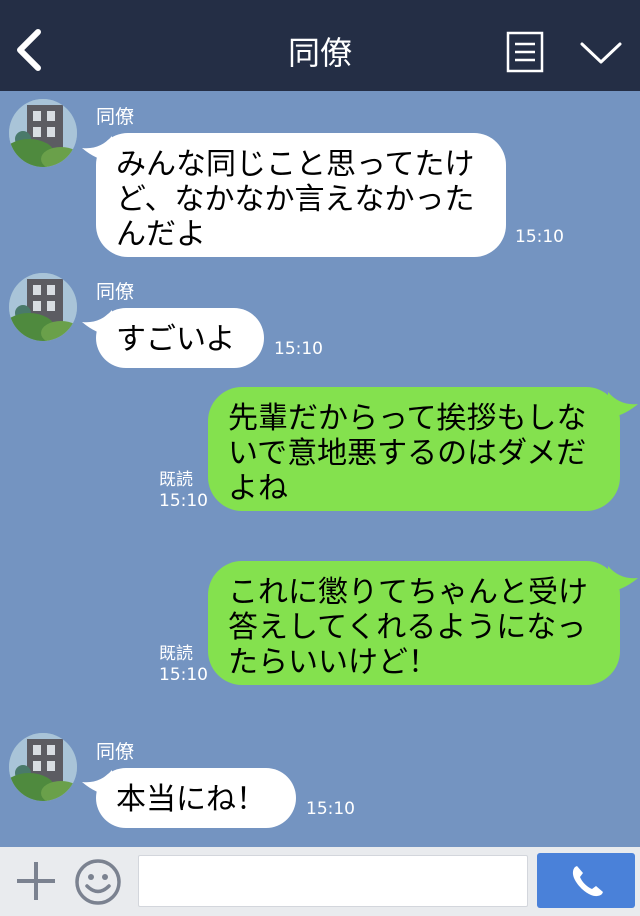 This screenshot has width=640, height=916. I want to click on notes-icon, so click(525, 52).